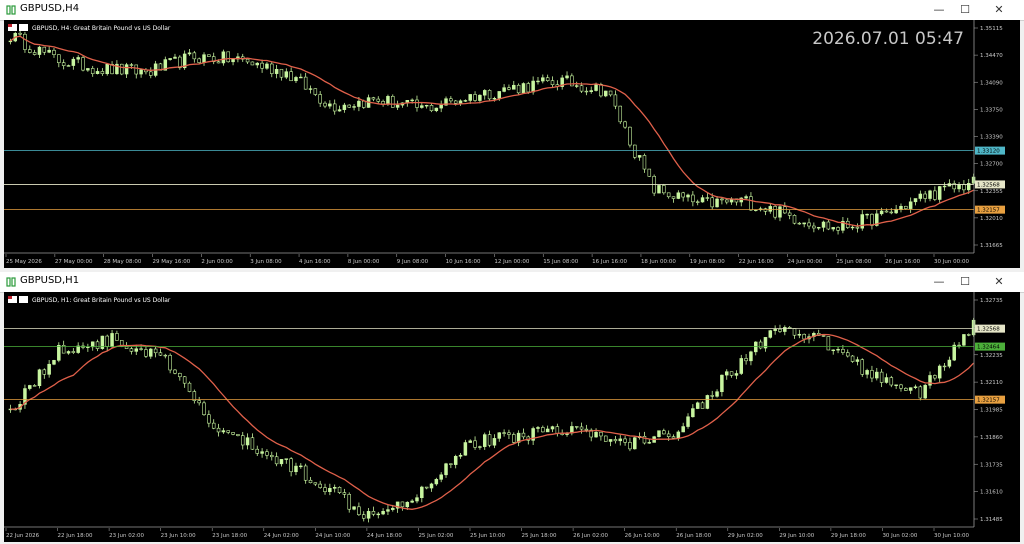 The width and height of the screenshot is (1024, 544). I want to click on time-tick-label: 12 Jun 00:00, so click(511, 262).